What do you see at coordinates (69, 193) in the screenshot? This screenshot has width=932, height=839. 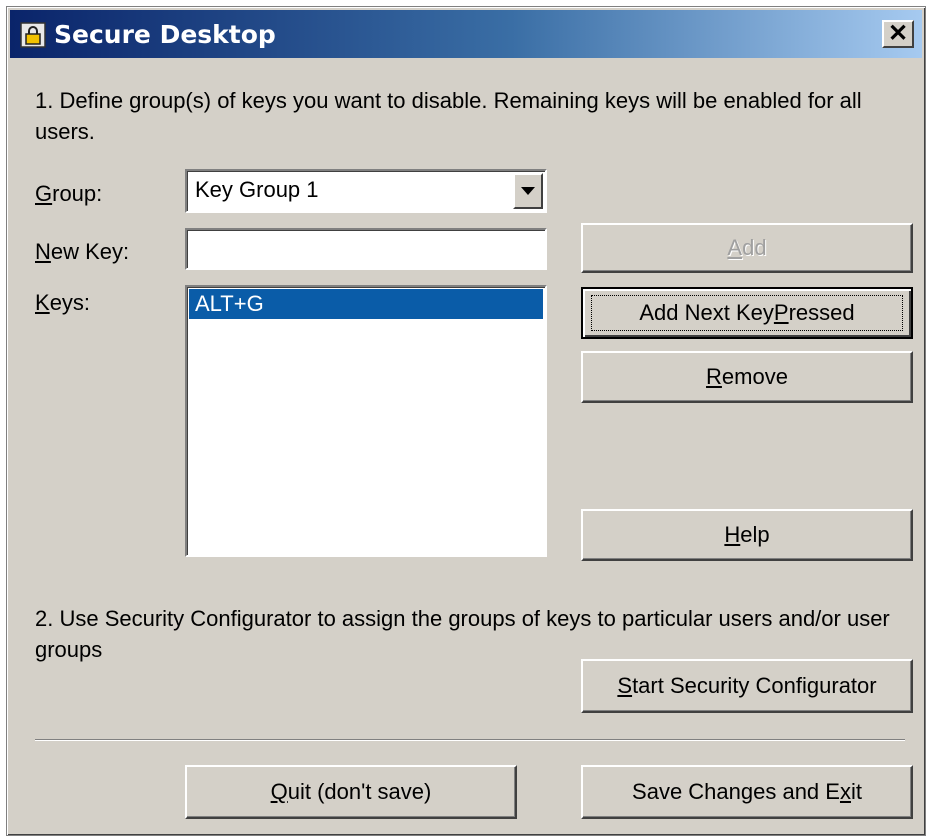 I see `group-label: Group:` at bounding box center [69, 193].